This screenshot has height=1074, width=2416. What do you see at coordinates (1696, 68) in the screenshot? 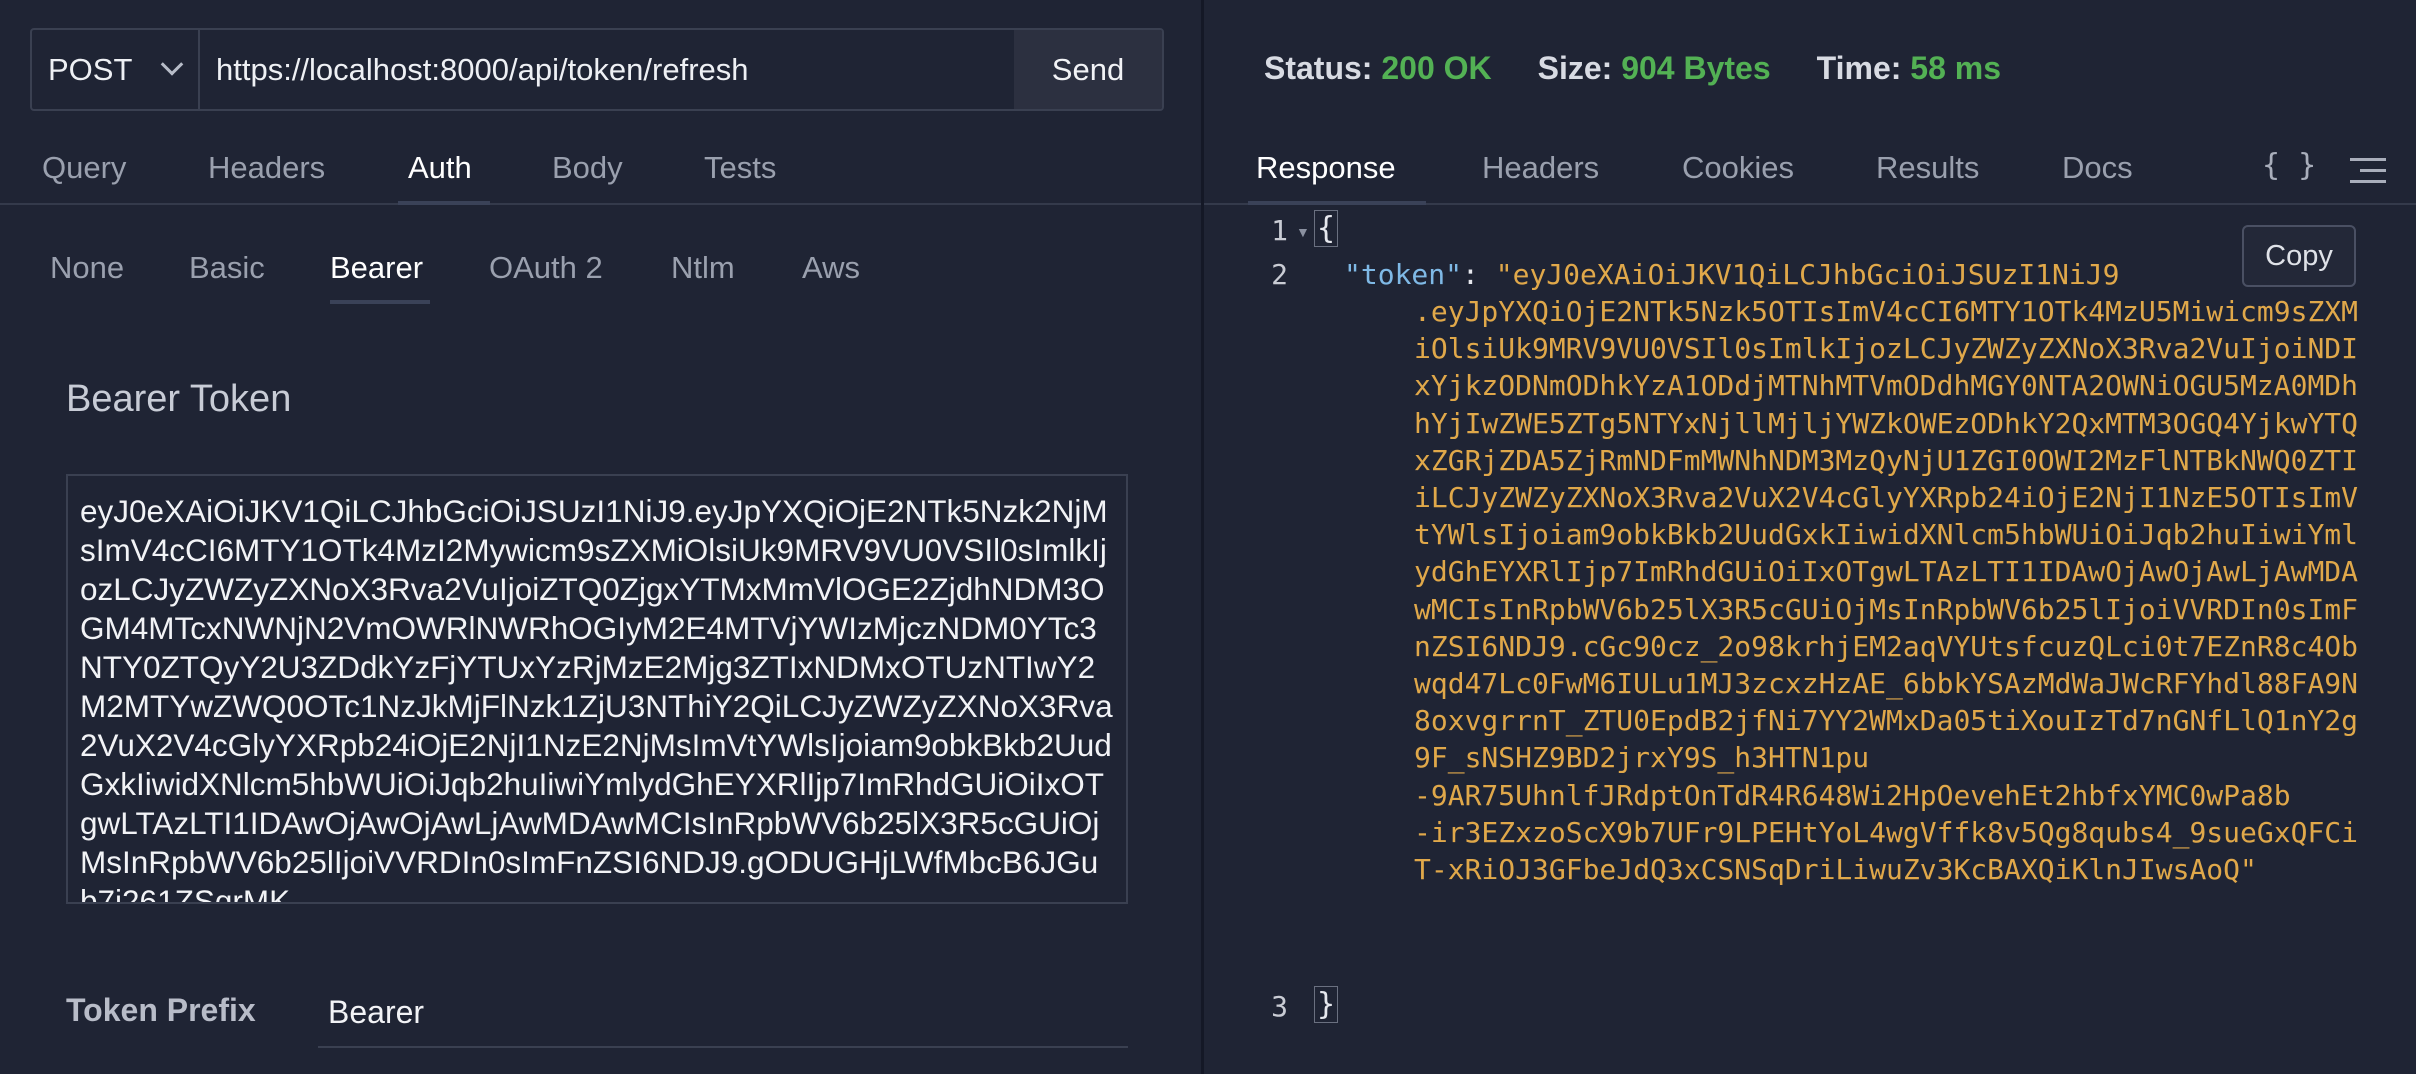
I see `size-value: 904 Bytes` at bounding box center [1696, 68].